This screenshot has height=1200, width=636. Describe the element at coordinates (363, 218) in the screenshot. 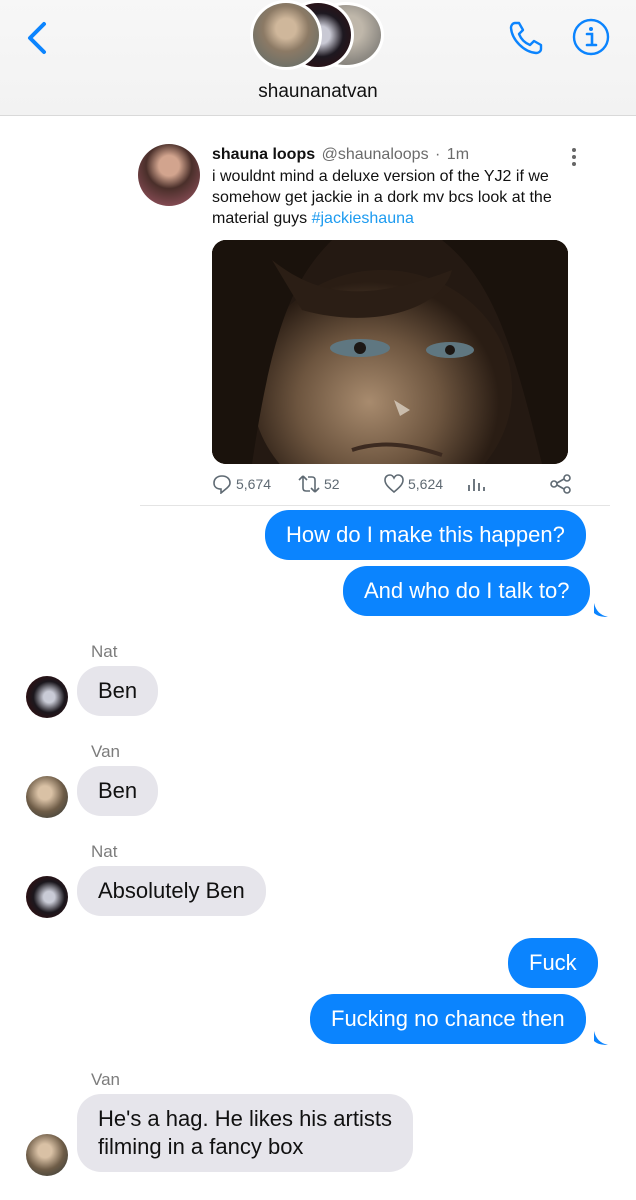

I see `tweet-hashtag: #jackieshauna` at that location.